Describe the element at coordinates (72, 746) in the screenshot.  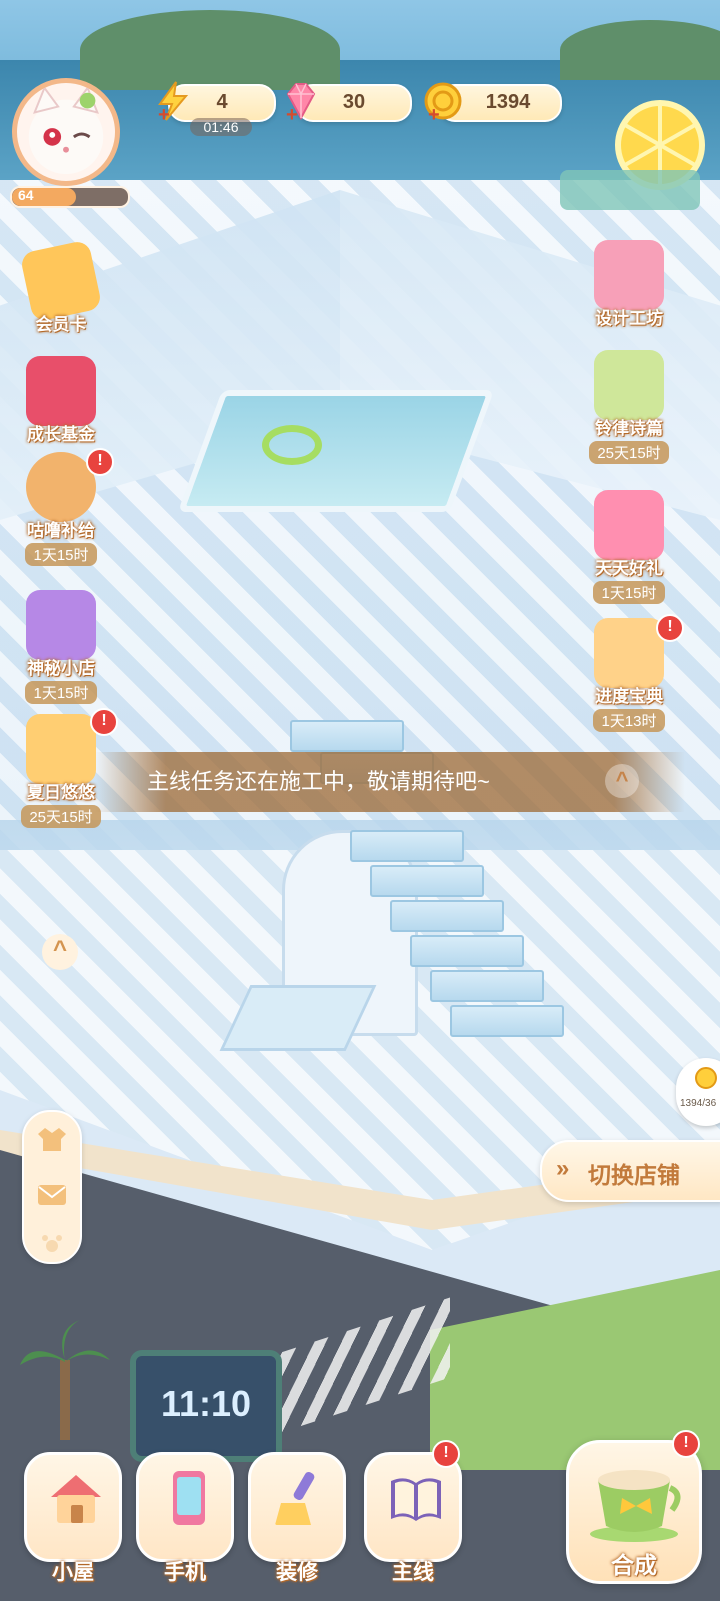
I see `summer-cards-icon: !` at that location.